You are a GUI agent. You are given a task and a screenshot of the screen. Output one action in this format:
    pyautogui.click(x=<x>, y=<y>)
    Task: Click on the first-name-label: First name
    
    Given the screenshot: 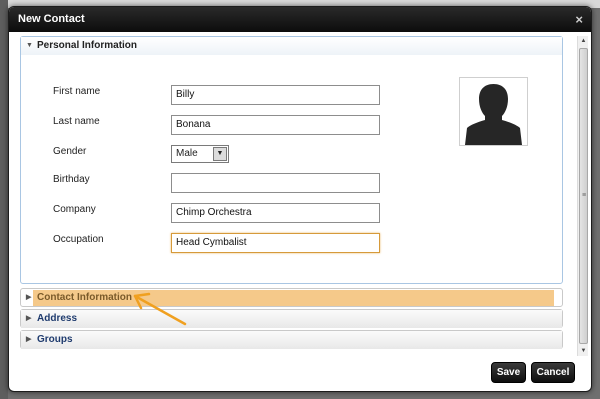 What is the action you would take?
    pyautogui.click(x=77, y=91)
    